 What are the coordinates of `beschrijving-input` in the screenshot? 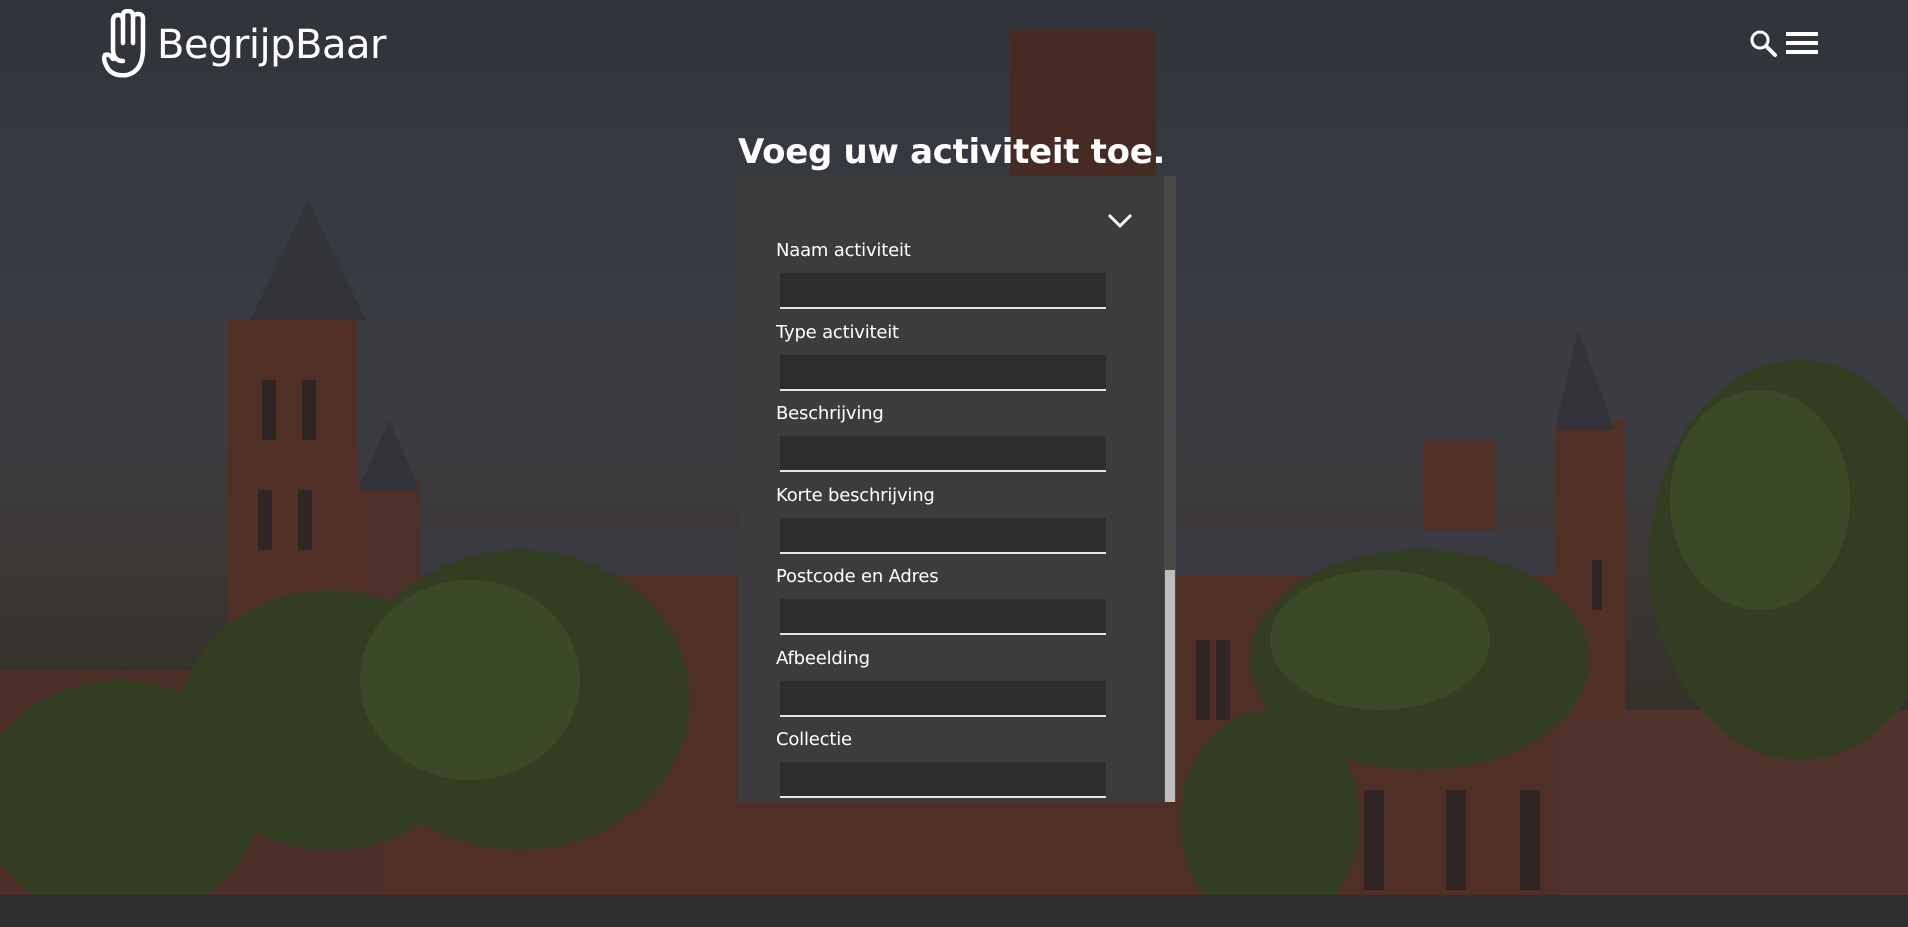 It's located at (943, 454).